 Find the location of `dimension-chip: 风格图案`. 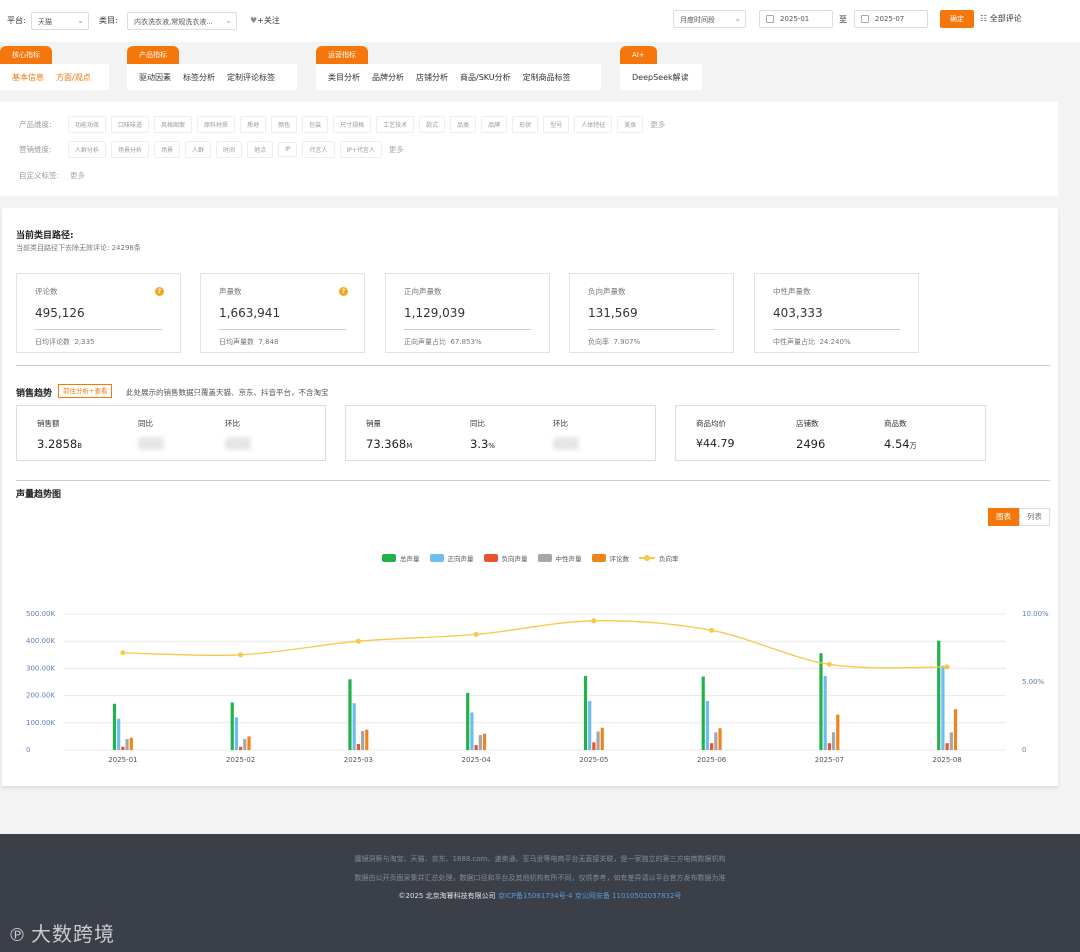

dimension-chip: 风格图案 is located at coordinates (173, 124).